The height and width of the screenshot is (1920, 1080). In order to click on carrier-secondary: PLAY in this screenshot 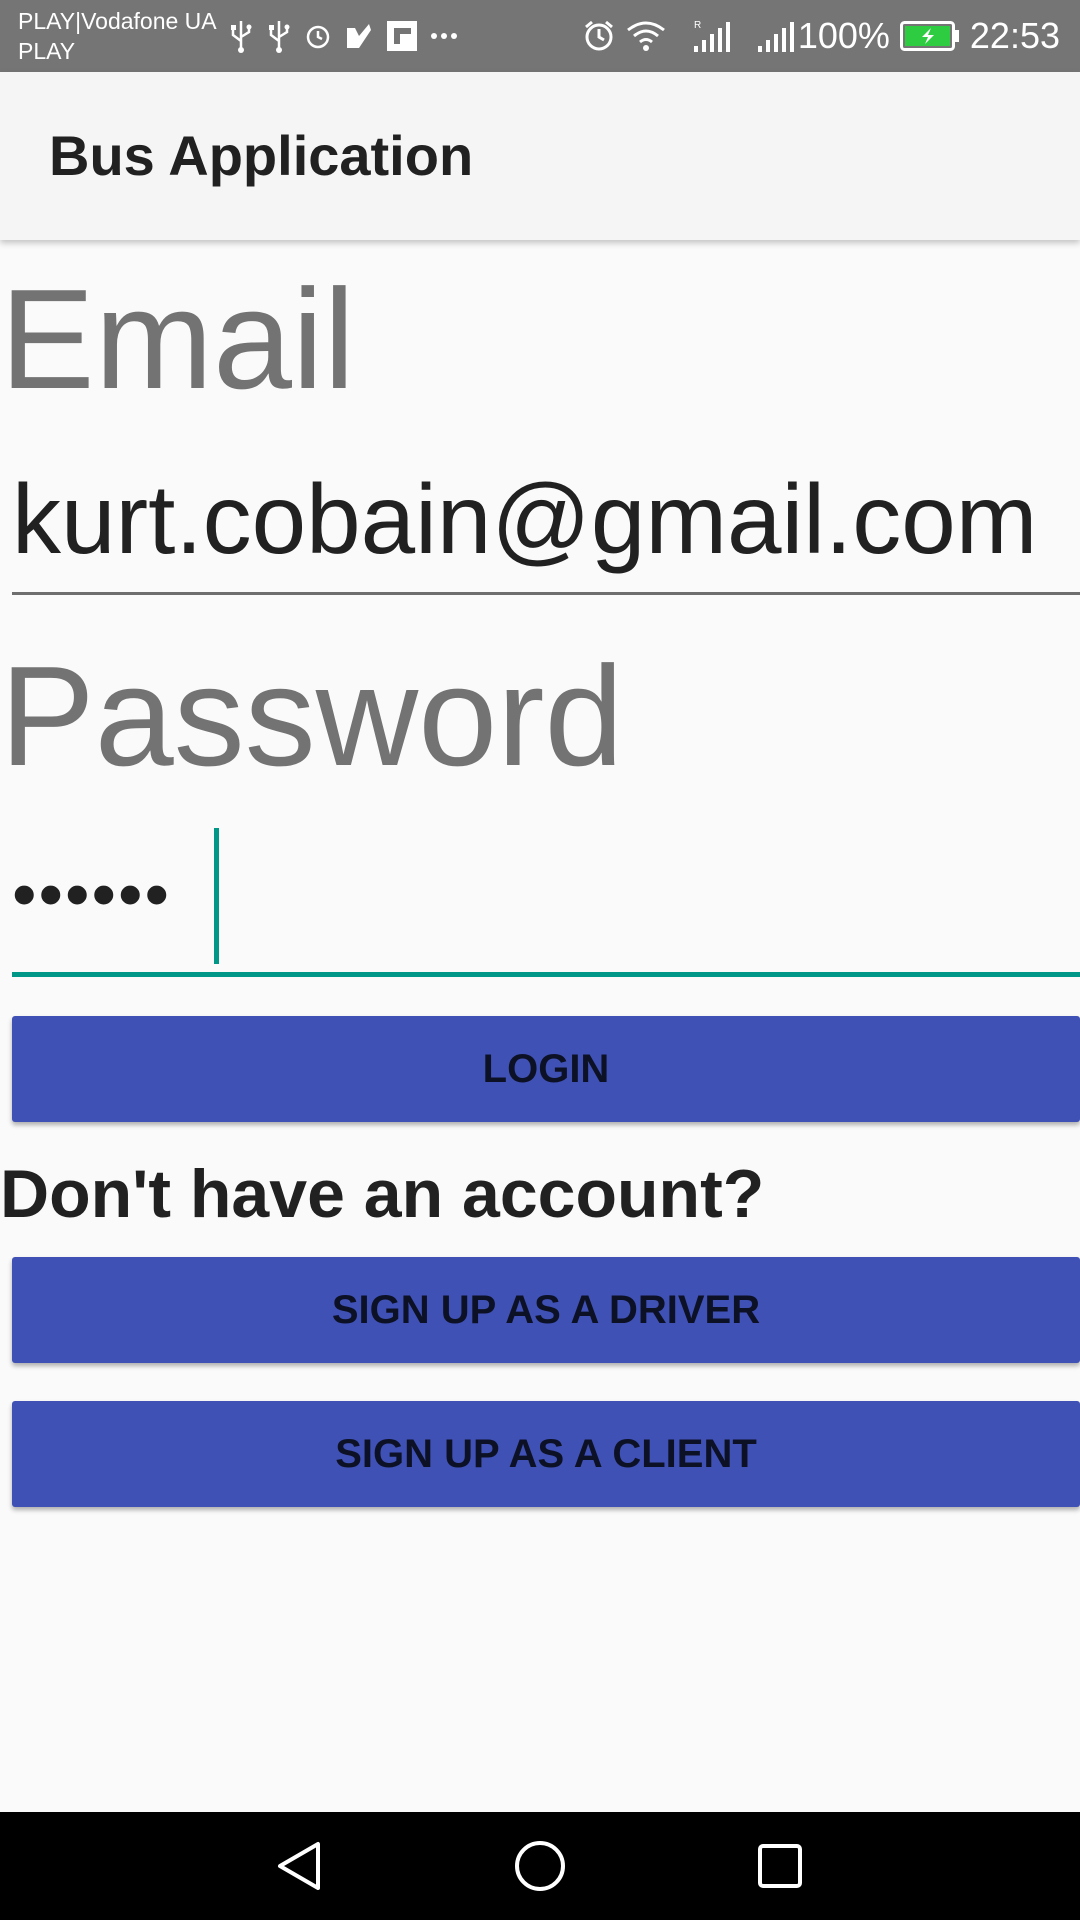, I will do `click(47, 51)`.